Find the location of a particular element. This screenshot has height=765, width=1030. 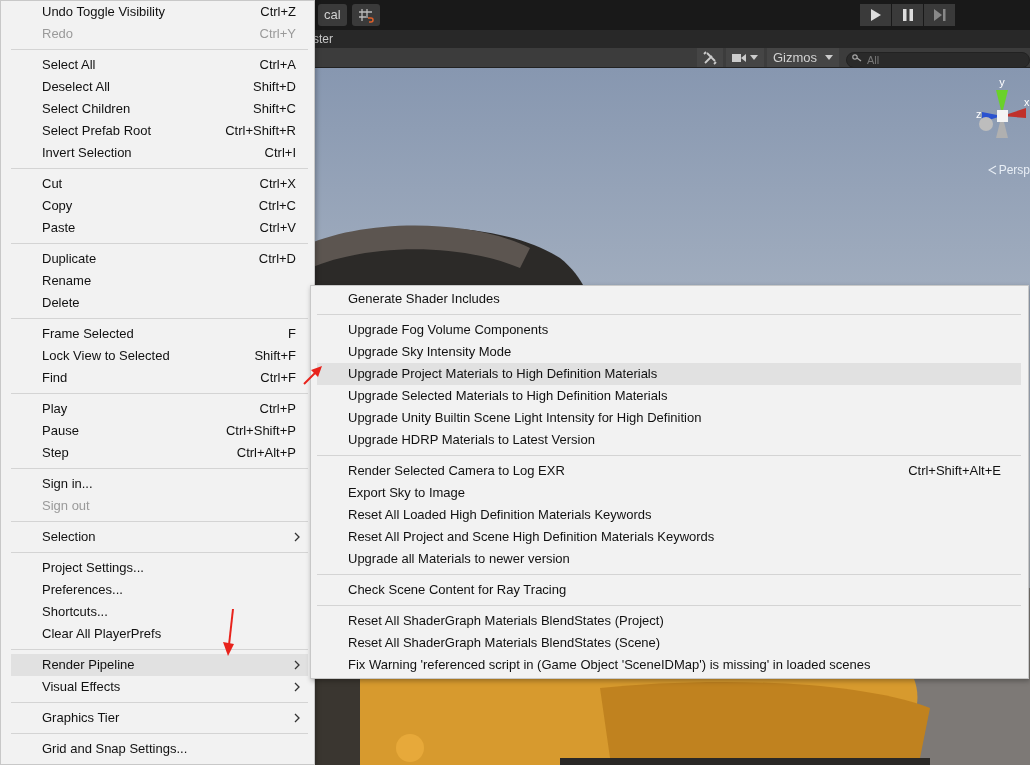

play-icon is located at coordinates (875, 15).